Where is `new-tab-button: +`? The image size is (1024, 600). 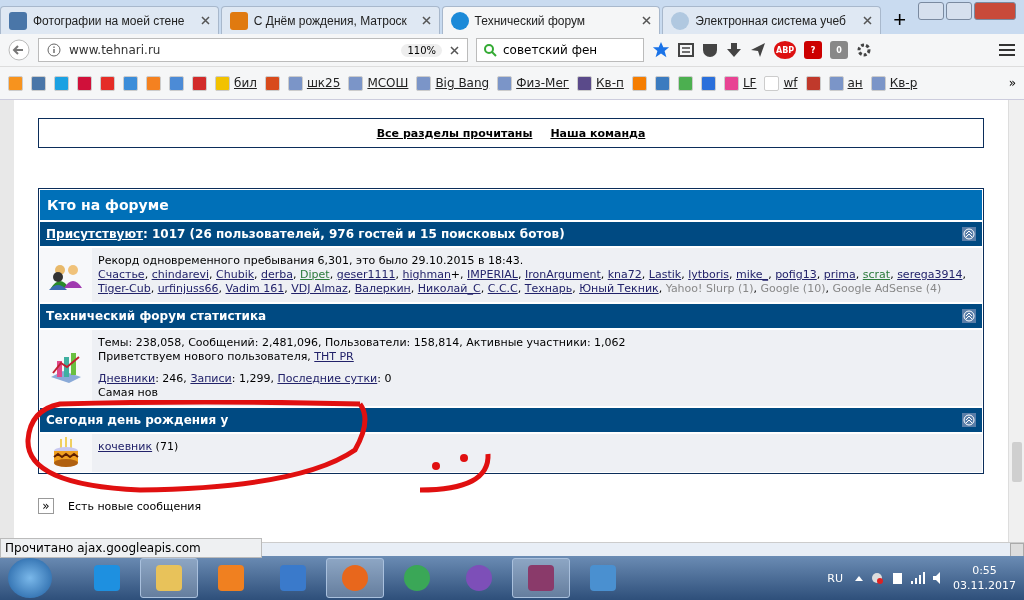
new-tab-button: + is located at coordinates (899, 20).